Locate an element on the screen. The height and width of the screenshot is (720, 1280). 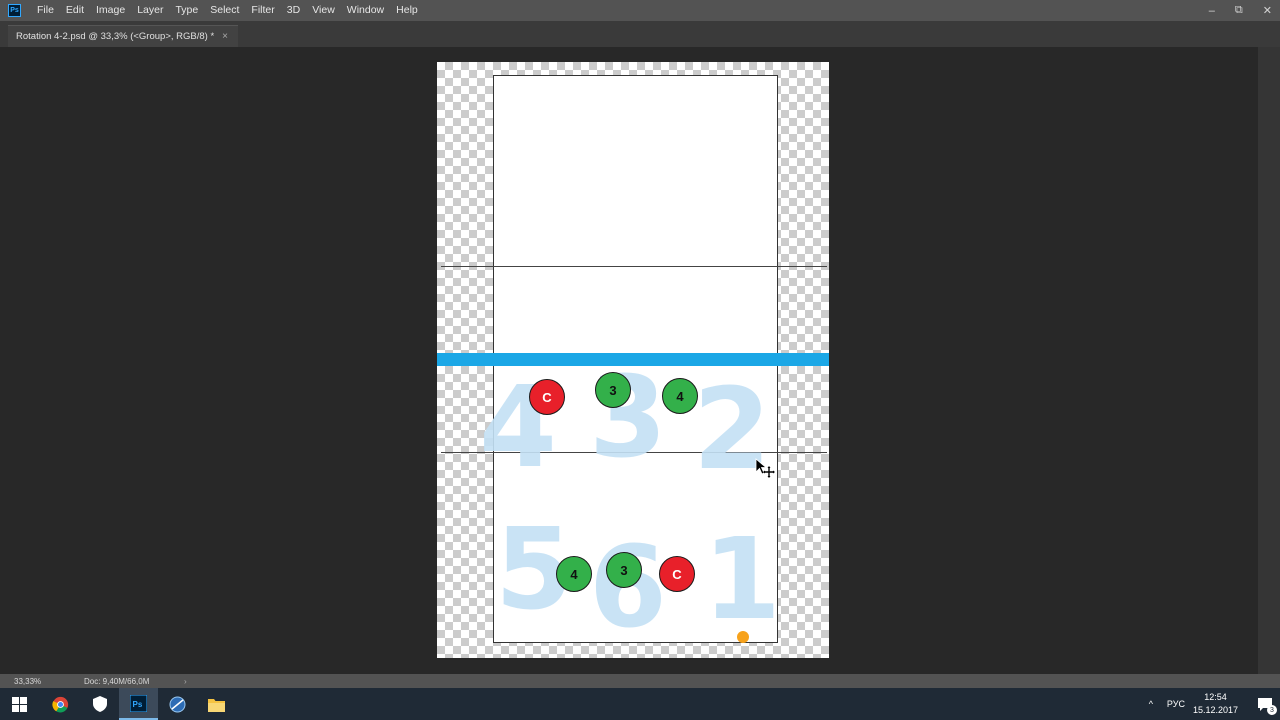
menu-layer: Layer is located at coordinates (150, 10).